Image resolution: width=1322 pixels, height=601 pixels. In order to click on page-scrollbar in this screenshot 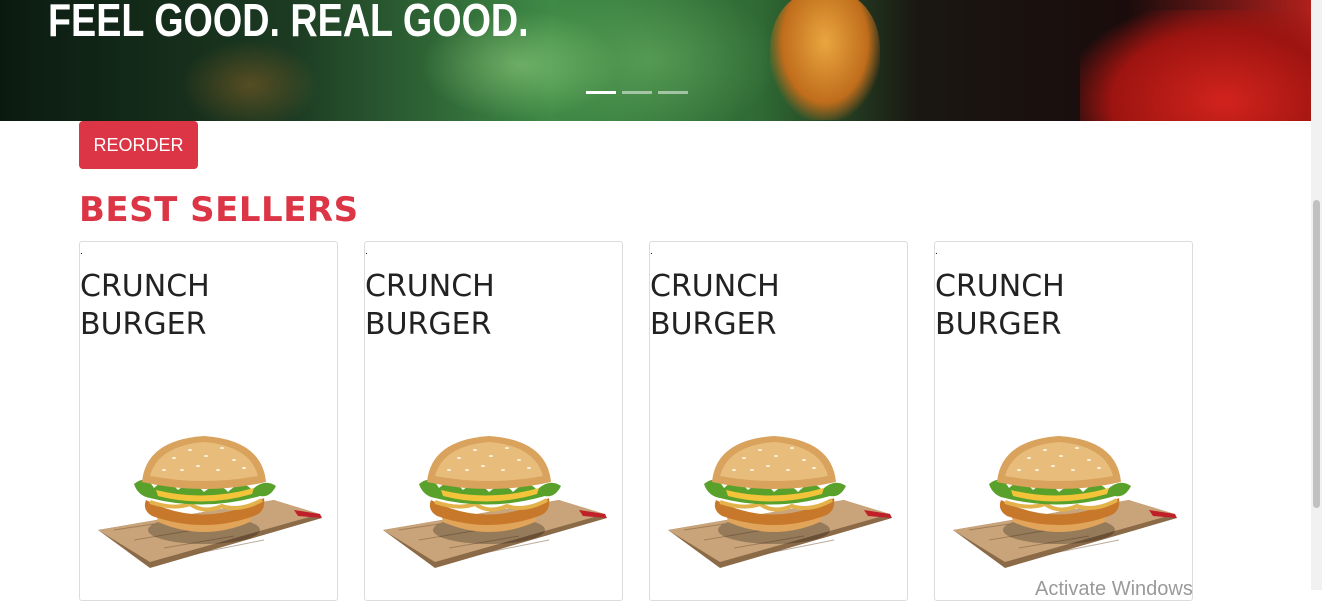, I will do `click(1316, 295)`.